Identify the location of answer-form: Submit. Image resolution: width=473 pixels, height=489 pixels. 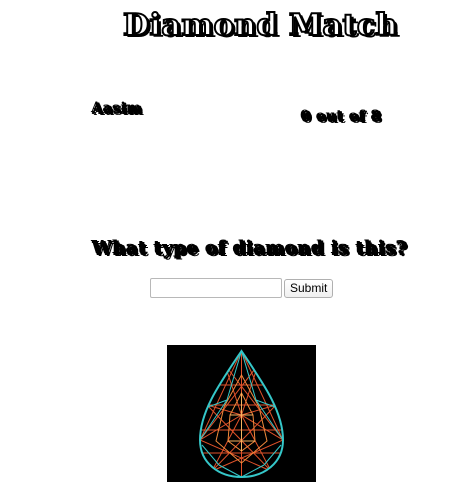
(242, 288).